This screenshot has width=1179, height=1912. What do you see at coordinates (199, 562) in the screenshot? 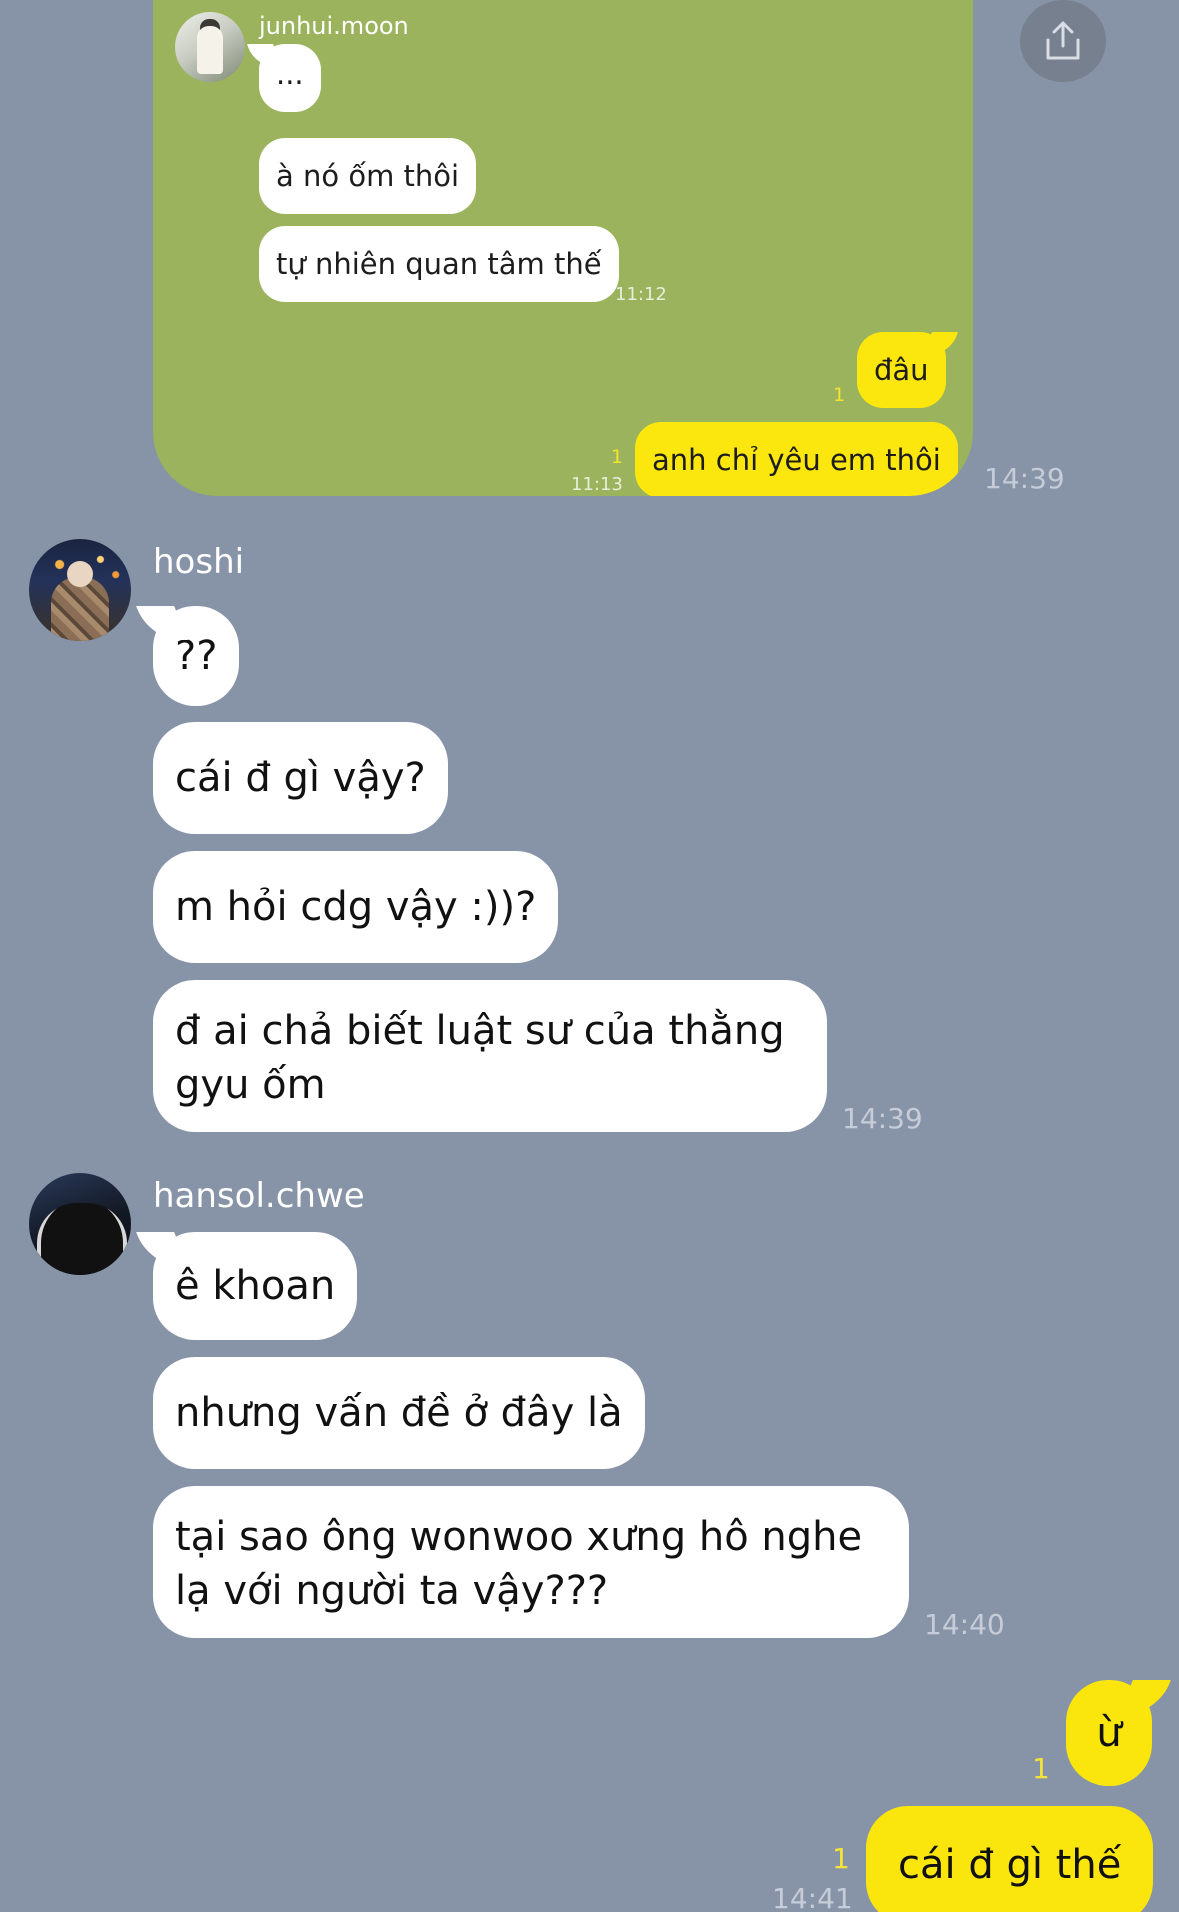
I see `sender-name: hoshi` at bounding box center [199, 562].